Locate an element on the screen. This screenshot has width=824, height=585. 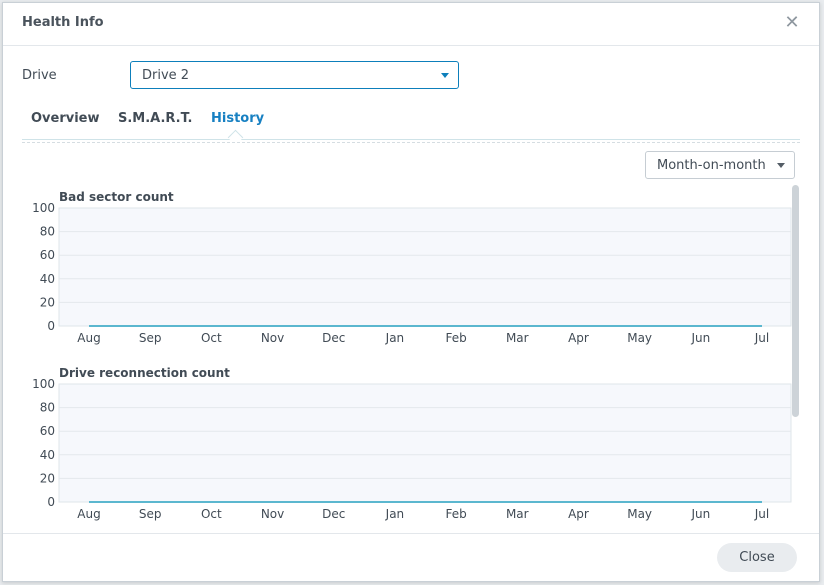
tab-history: History is located at coordinates (237, 118).